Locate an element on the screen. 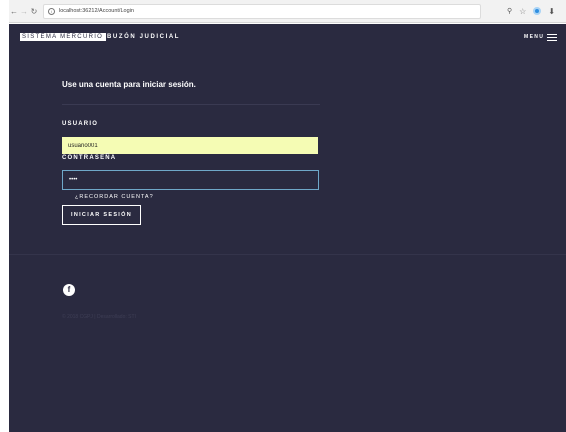 The width and height of the screenshot is (566, 432). login-button-label: INICIAR SESIÓN is located at coordinates (101, 215).